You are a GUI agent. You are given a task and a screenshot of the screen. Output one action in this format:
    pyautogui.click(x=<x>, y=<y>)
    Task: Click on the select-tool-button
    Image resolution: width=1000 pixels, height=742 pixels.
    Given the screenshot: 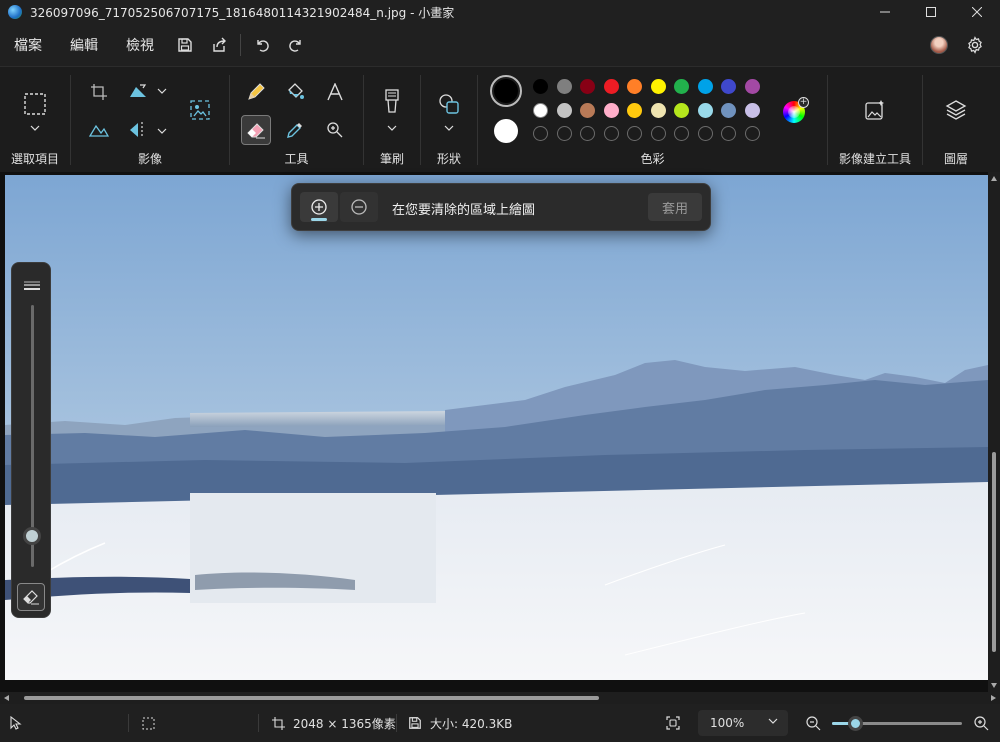 What is the action you would take?
    pyautogui.click(x=35, y=104)
    